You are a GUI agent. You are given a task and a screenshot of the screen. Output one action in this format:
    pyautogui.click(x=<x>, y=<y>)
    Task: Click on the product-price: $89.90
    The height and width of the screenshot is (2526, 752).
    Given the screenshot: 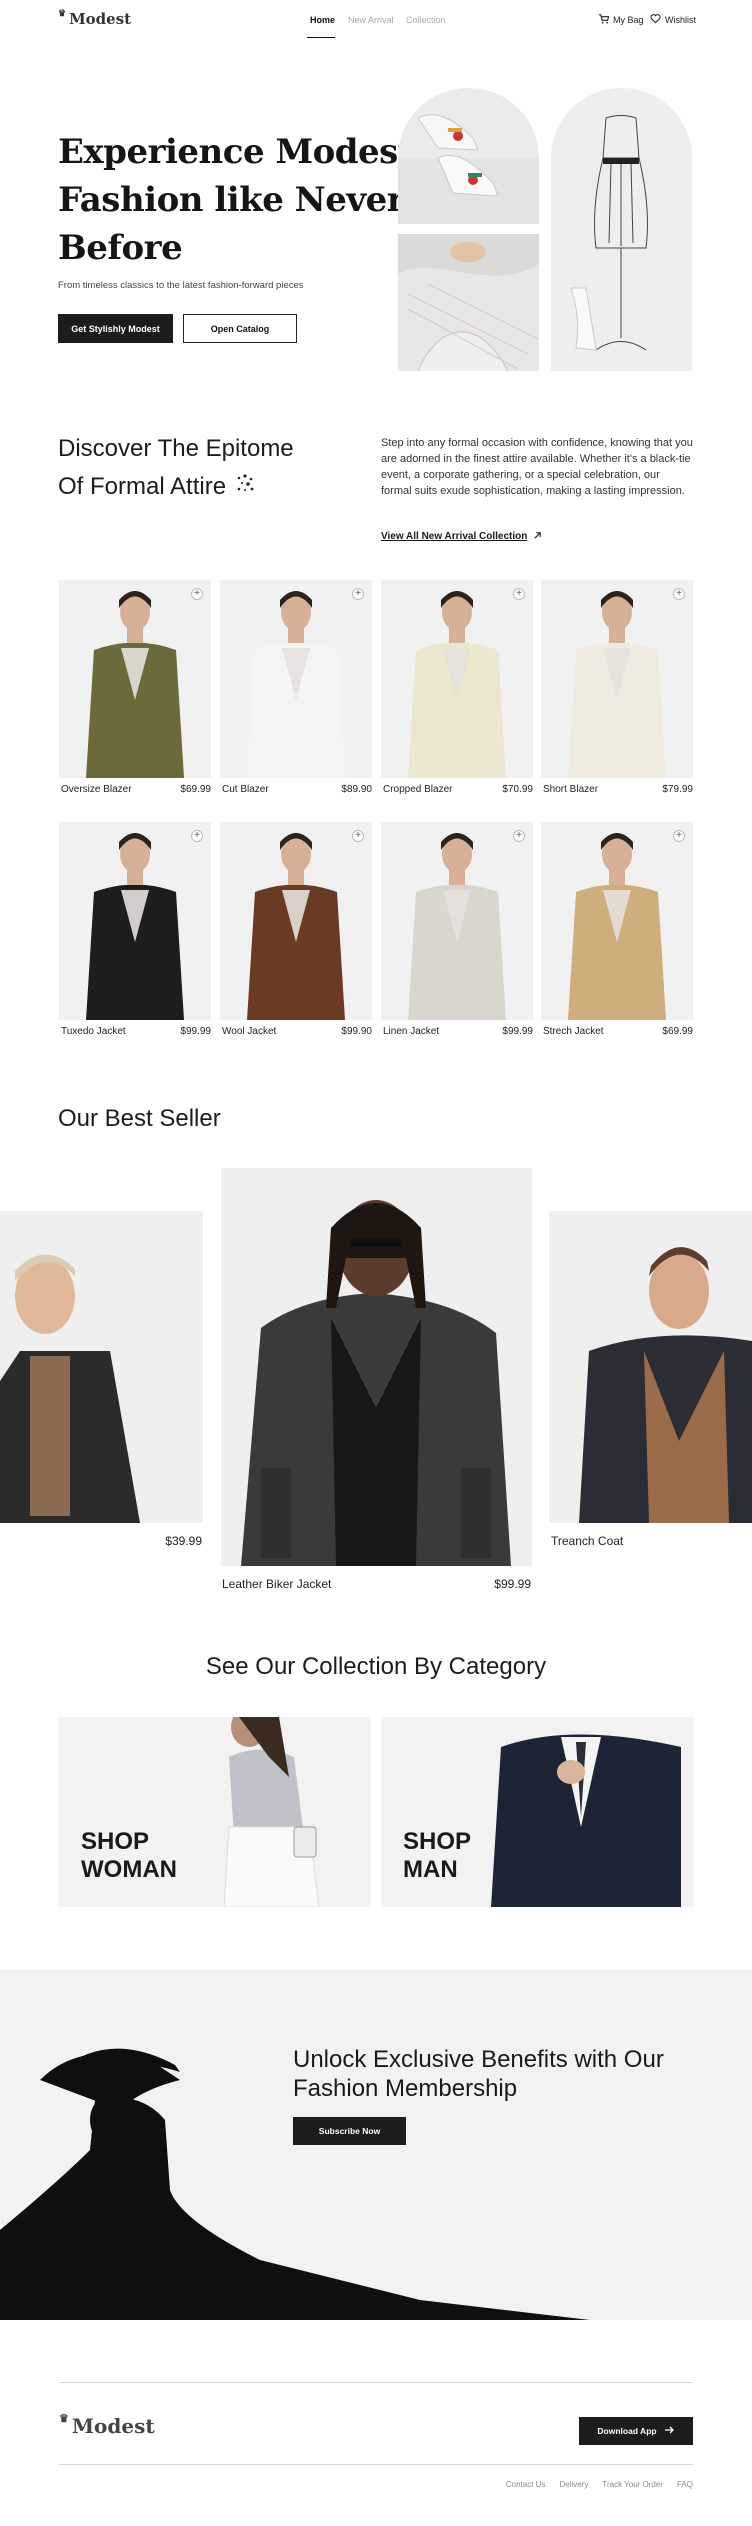 What is the action you would take?
    pyautogui.click(x=356, y=789)
    